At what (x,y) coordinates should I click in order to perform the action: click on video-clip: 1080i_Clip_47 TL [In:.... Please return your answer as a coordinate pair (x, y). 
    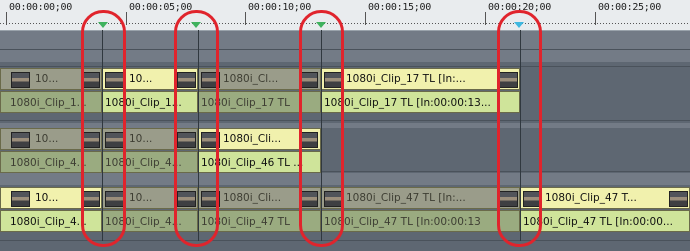
    Looking at the image, I should click on (420, 198).